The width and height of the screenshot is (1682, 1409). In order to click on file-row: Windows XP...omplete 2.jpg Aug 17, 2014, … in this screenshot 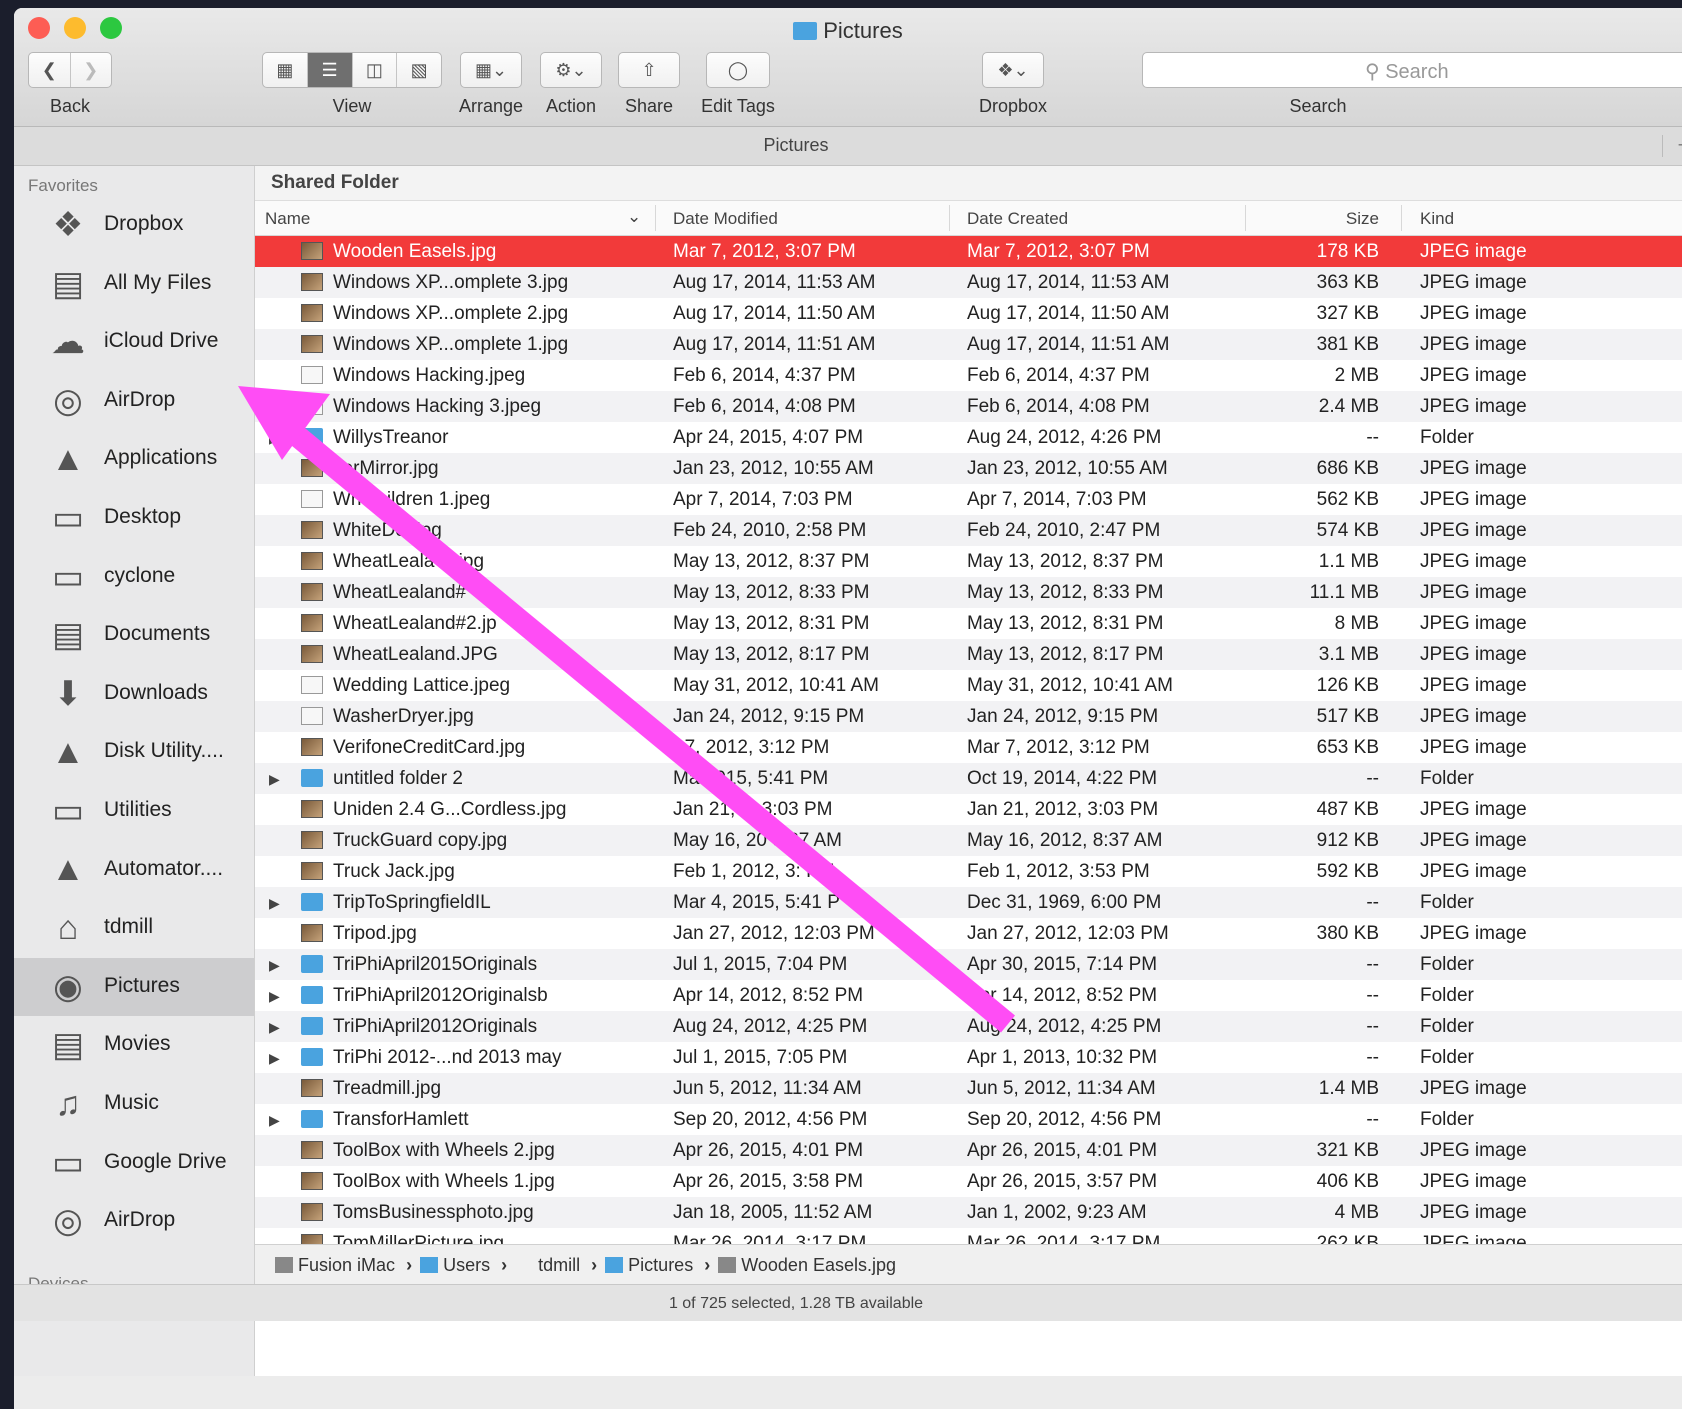, I will do `click(968, 313)`.